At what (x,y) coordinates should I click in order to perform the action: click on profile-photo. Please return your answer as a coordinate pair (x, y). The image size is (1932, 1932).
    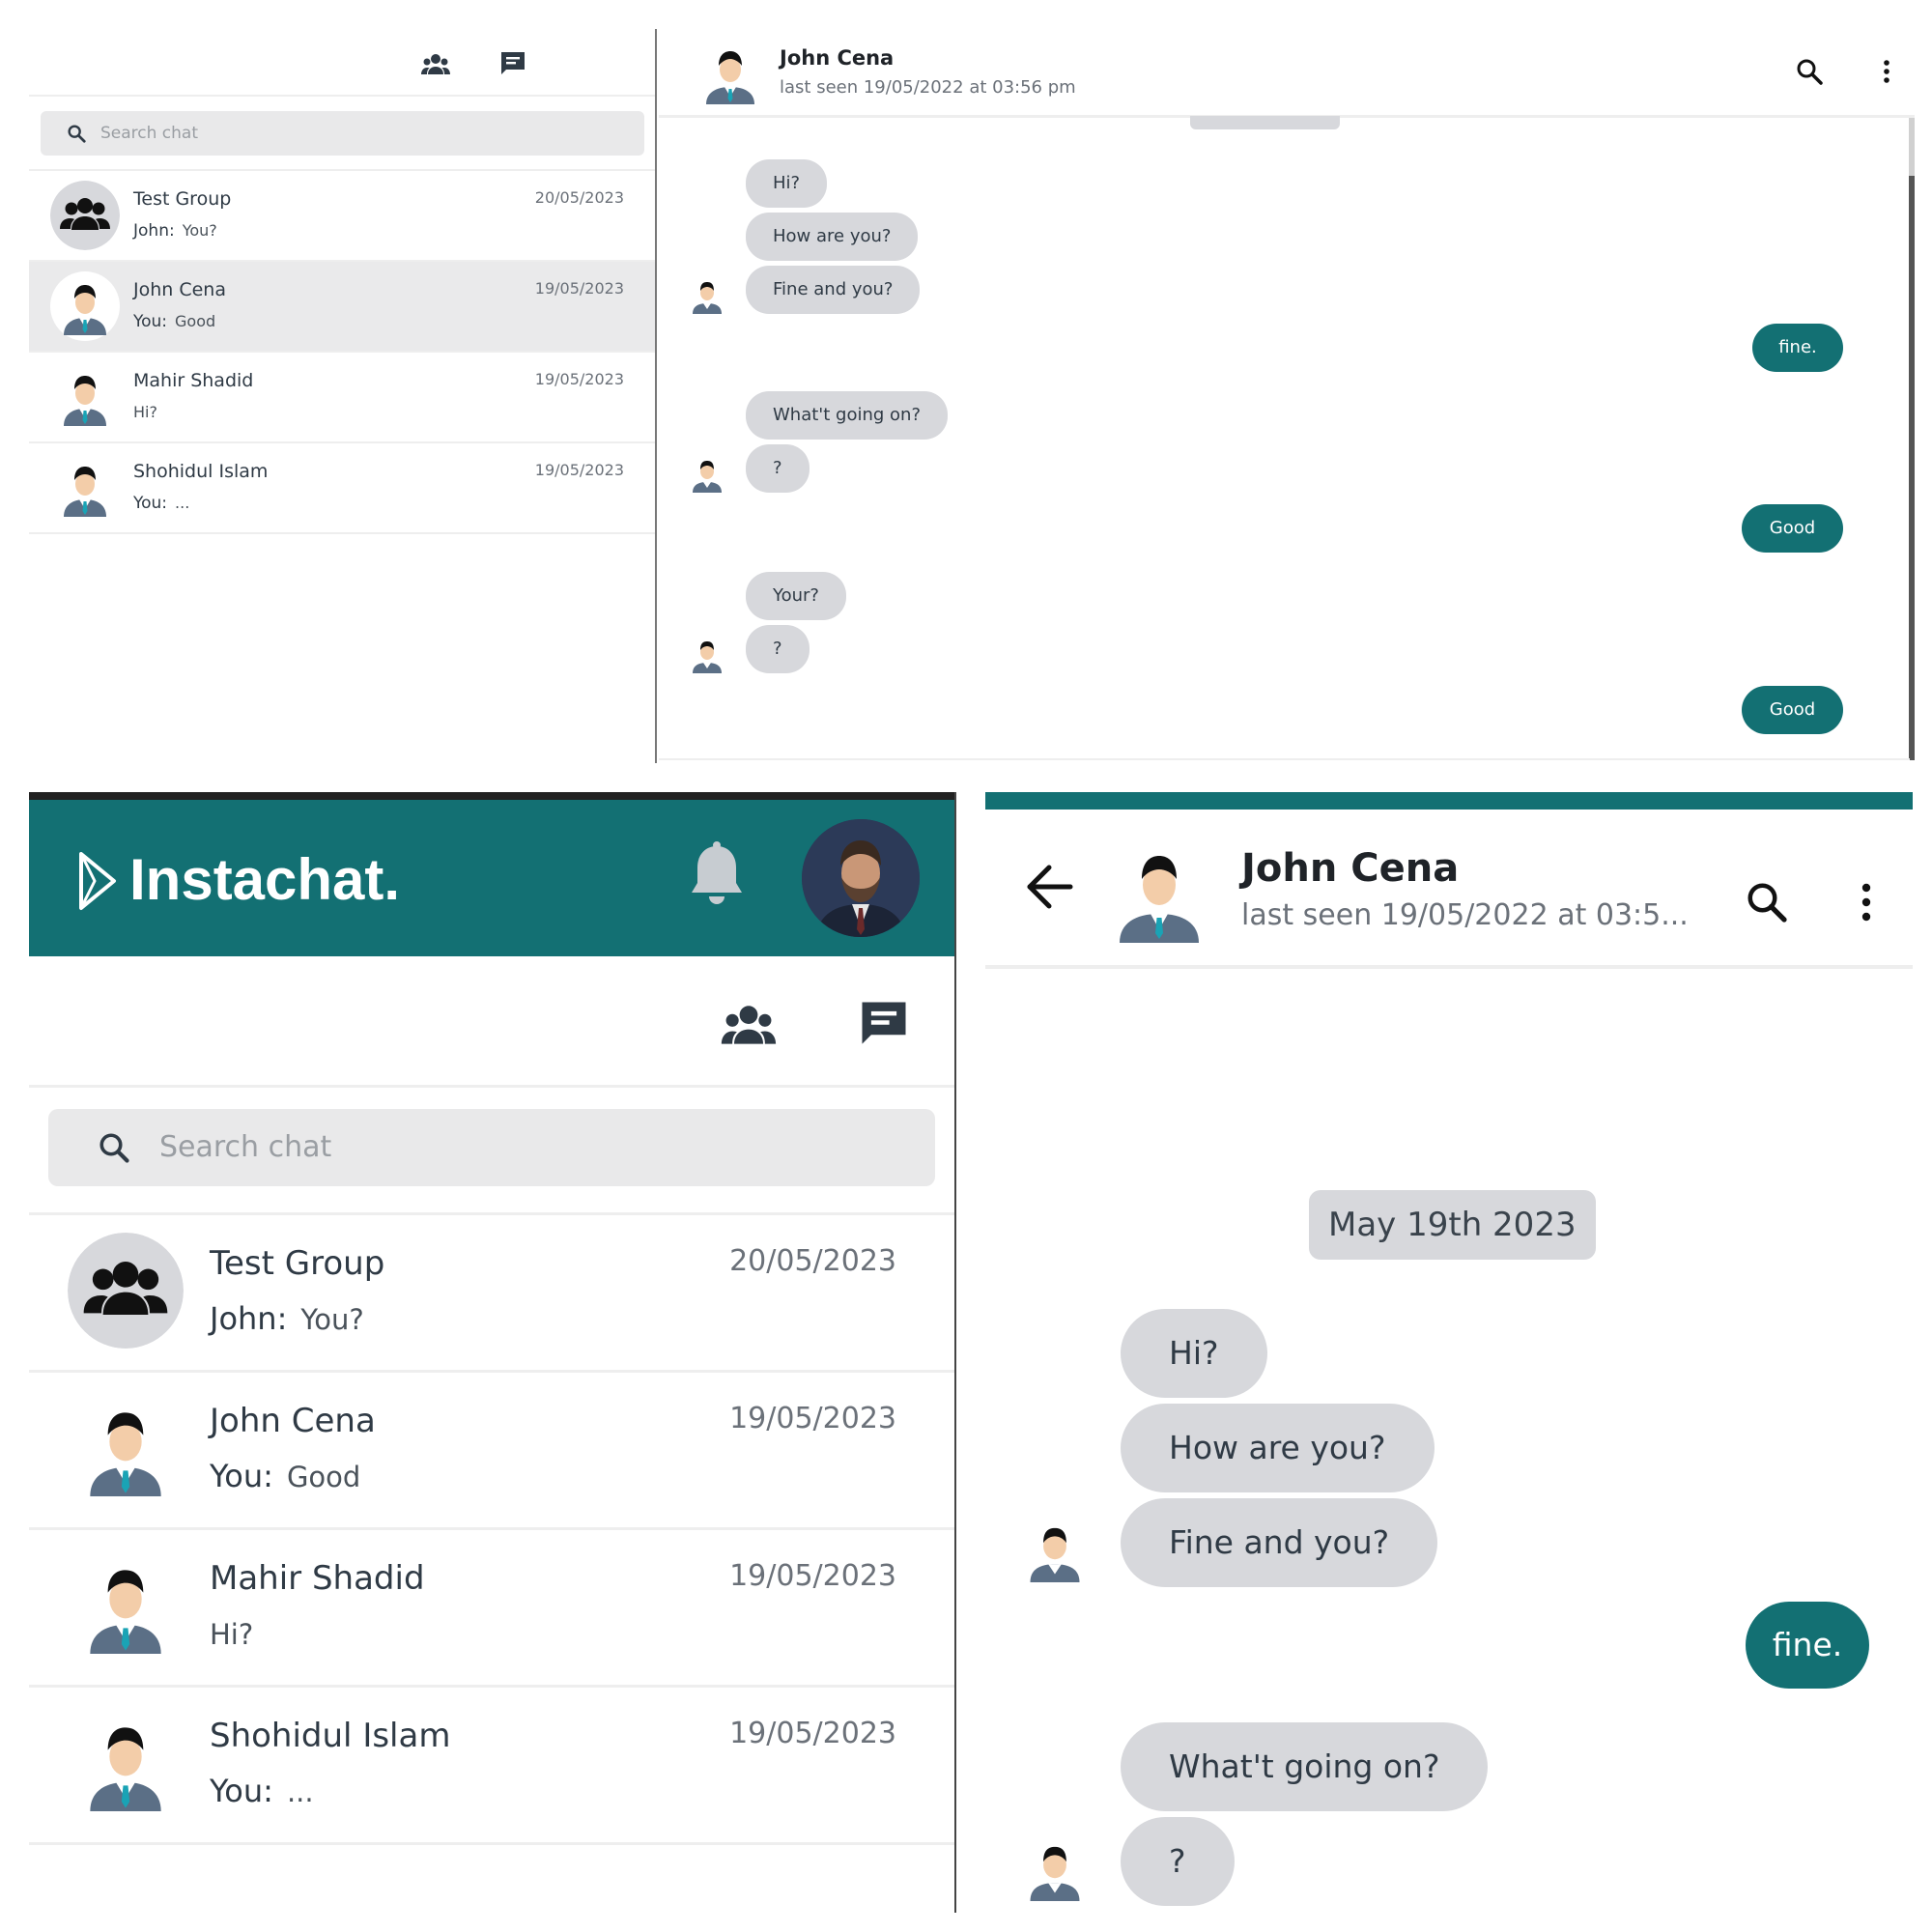
    Looking at the image, I should click on (861, 878).